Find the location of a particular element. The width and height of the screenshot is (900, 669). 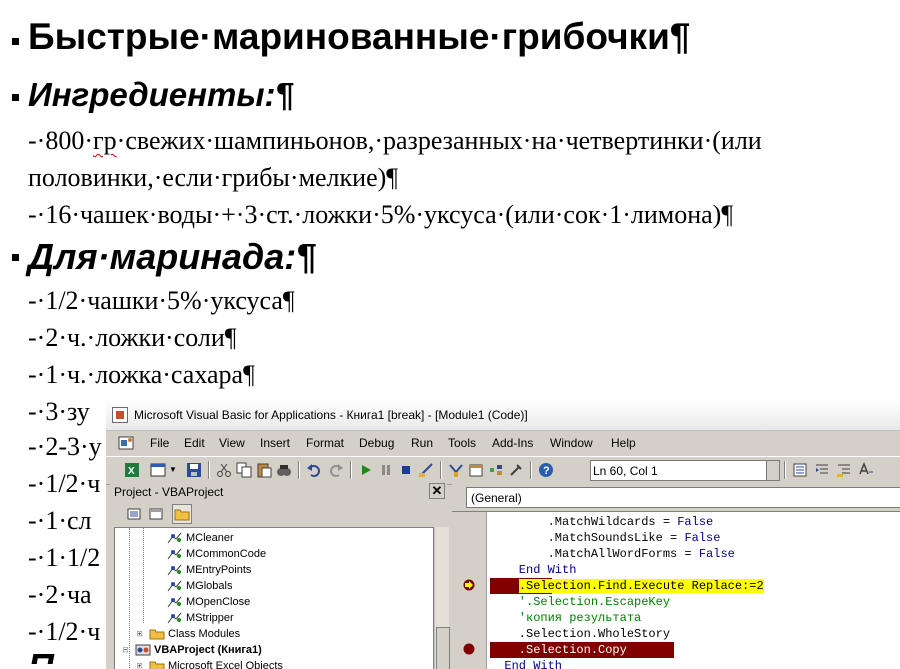

code-keyword: False is located at coordinates (702, 538).